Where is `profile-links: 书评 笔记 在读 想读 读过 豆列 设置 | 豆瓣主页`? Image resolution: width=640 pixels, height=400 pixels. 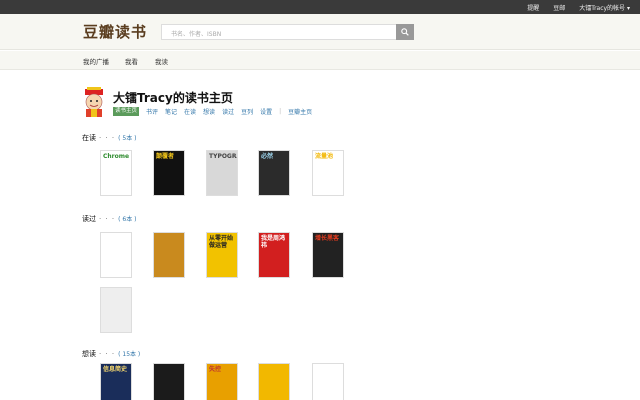
profile-links: 书评 笔记 在读 想读 读过 豆列 设置 | 豆瓣主页 is located at coordinates (229, 111).